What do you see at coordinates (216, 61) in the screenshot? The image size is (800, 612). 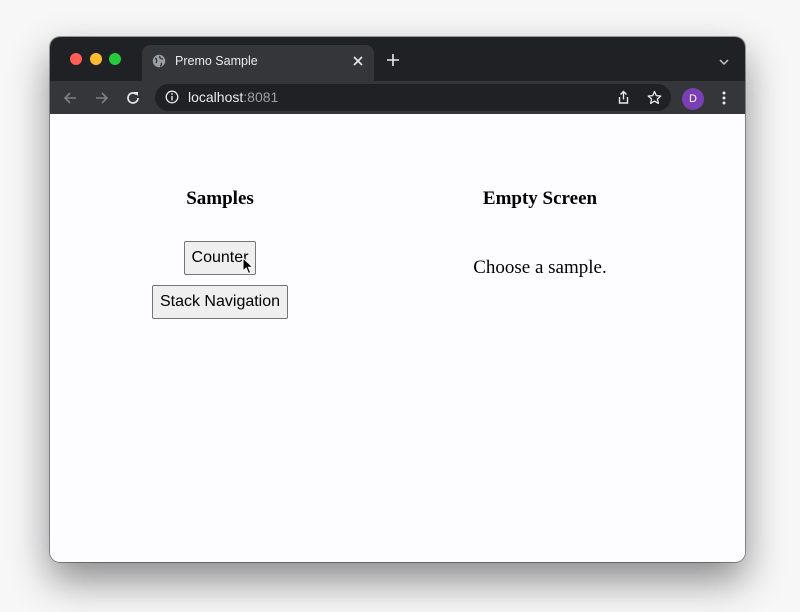 I see `tab-title: Premo Sample` at bounding box center [216, 61].